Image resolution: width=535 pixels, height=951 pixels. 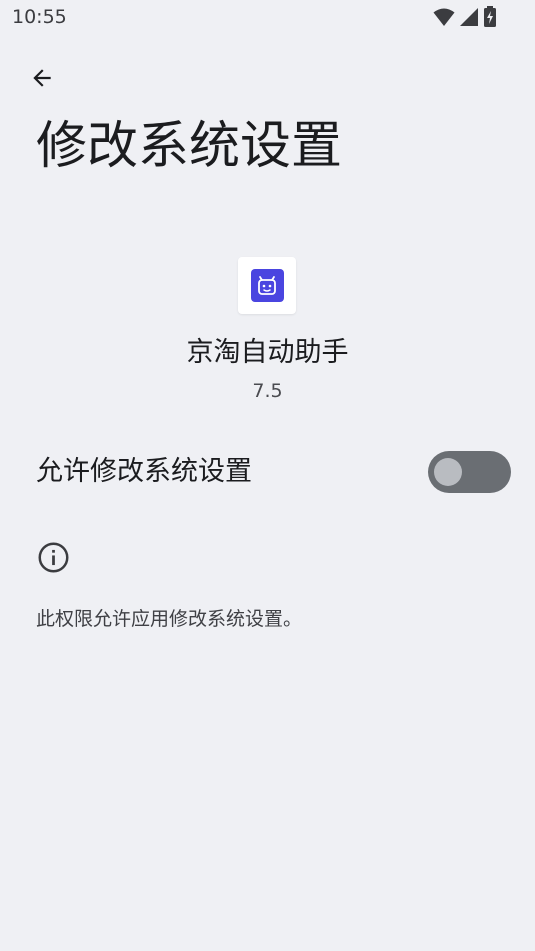 I want to click on status-bar: 10:55, so click(x=267, y=19).